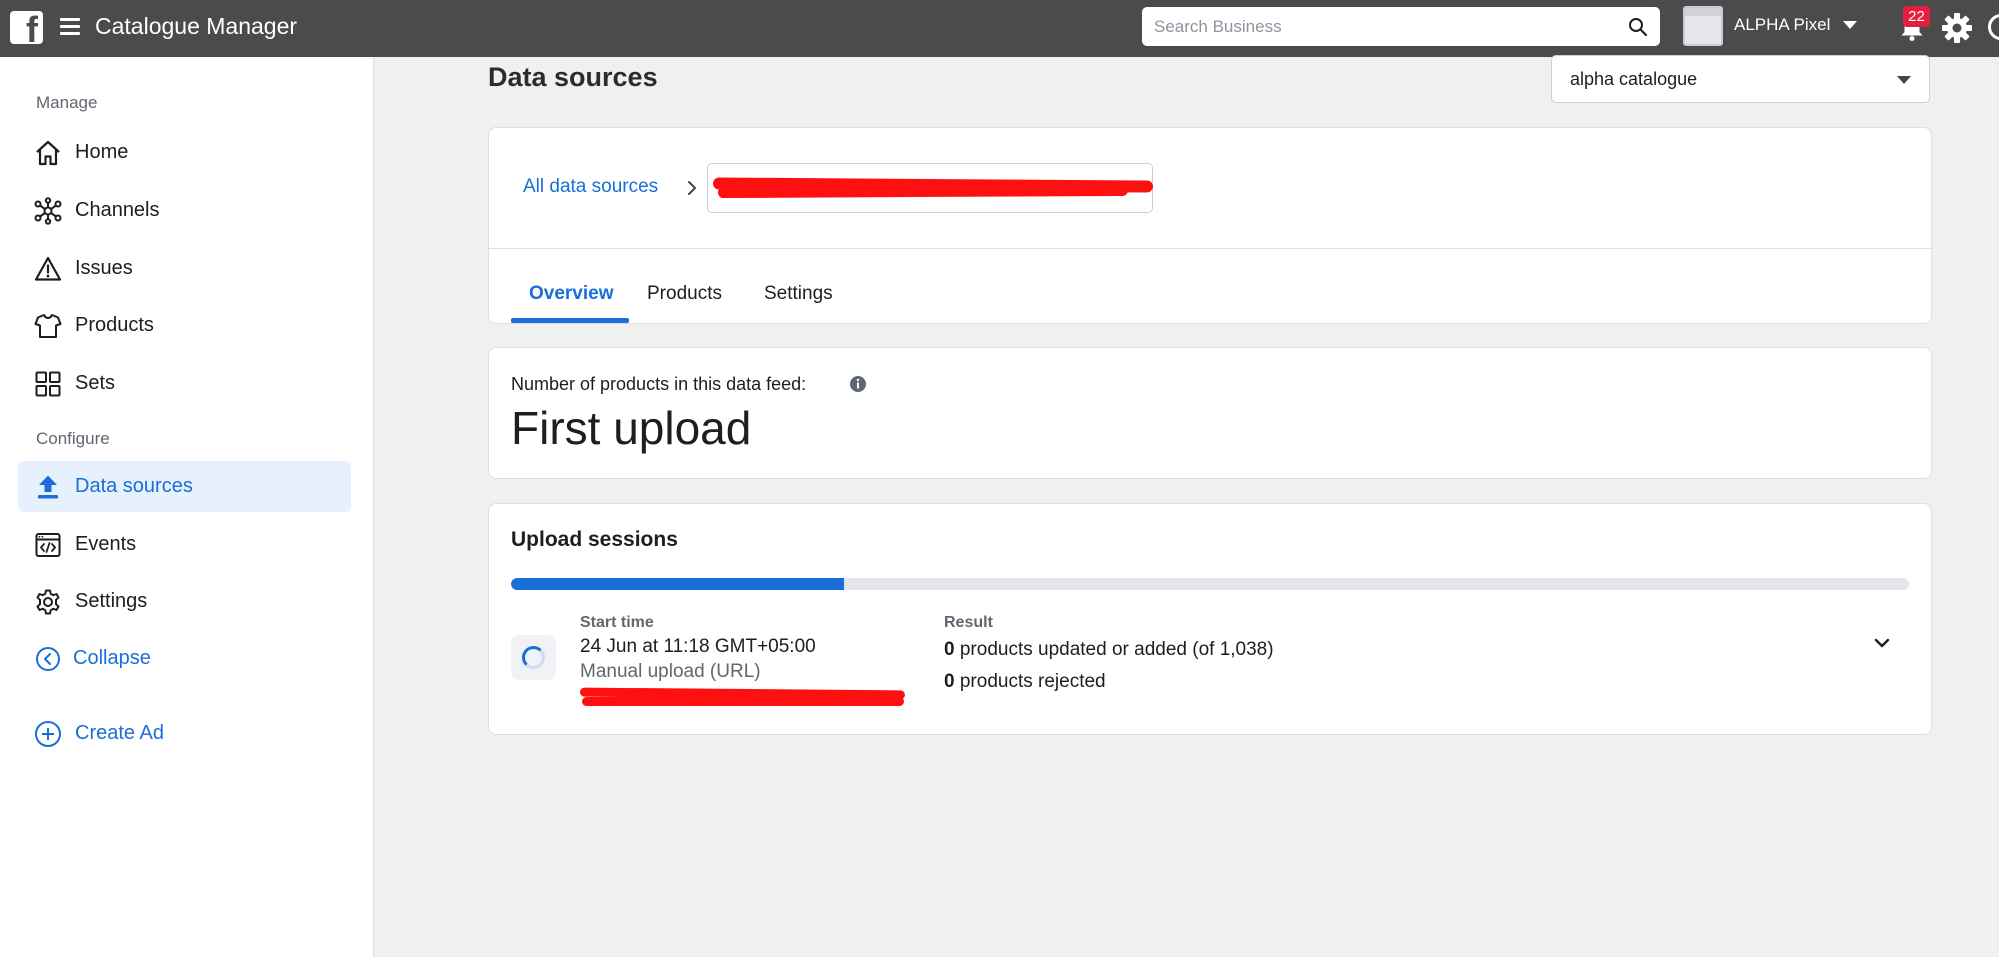  I want to click on upload-sessions-title: Upload sessions, so click(594, 539).